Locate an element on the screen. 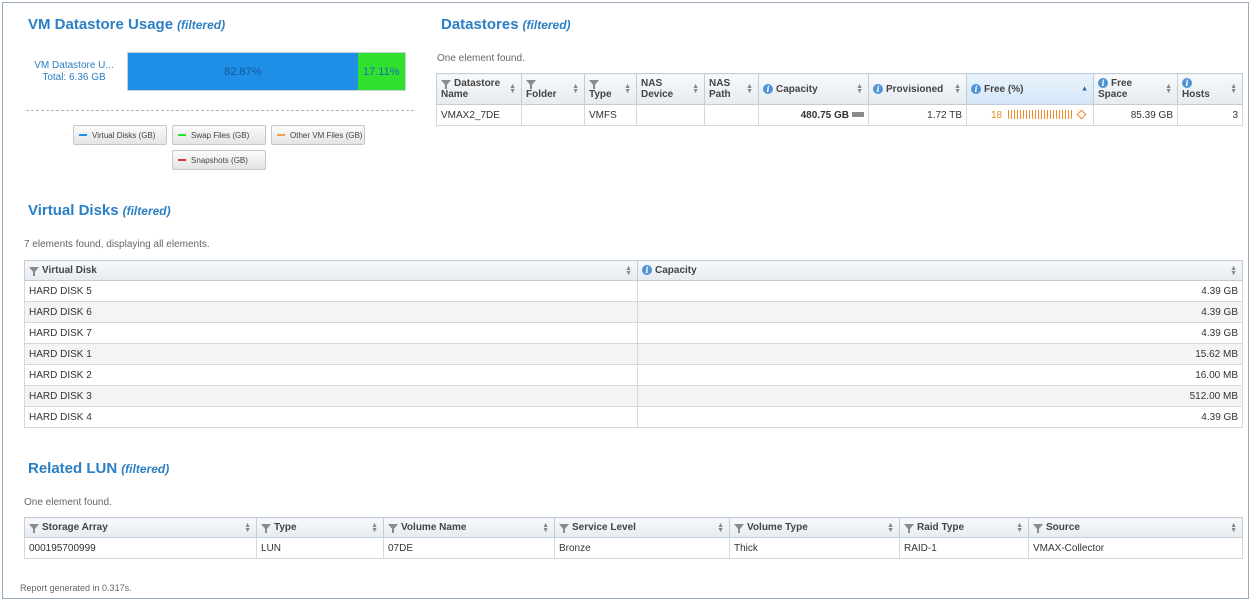  usage-stacked-bar: 82.87% 17.11% is located at coordinates (266, 71).